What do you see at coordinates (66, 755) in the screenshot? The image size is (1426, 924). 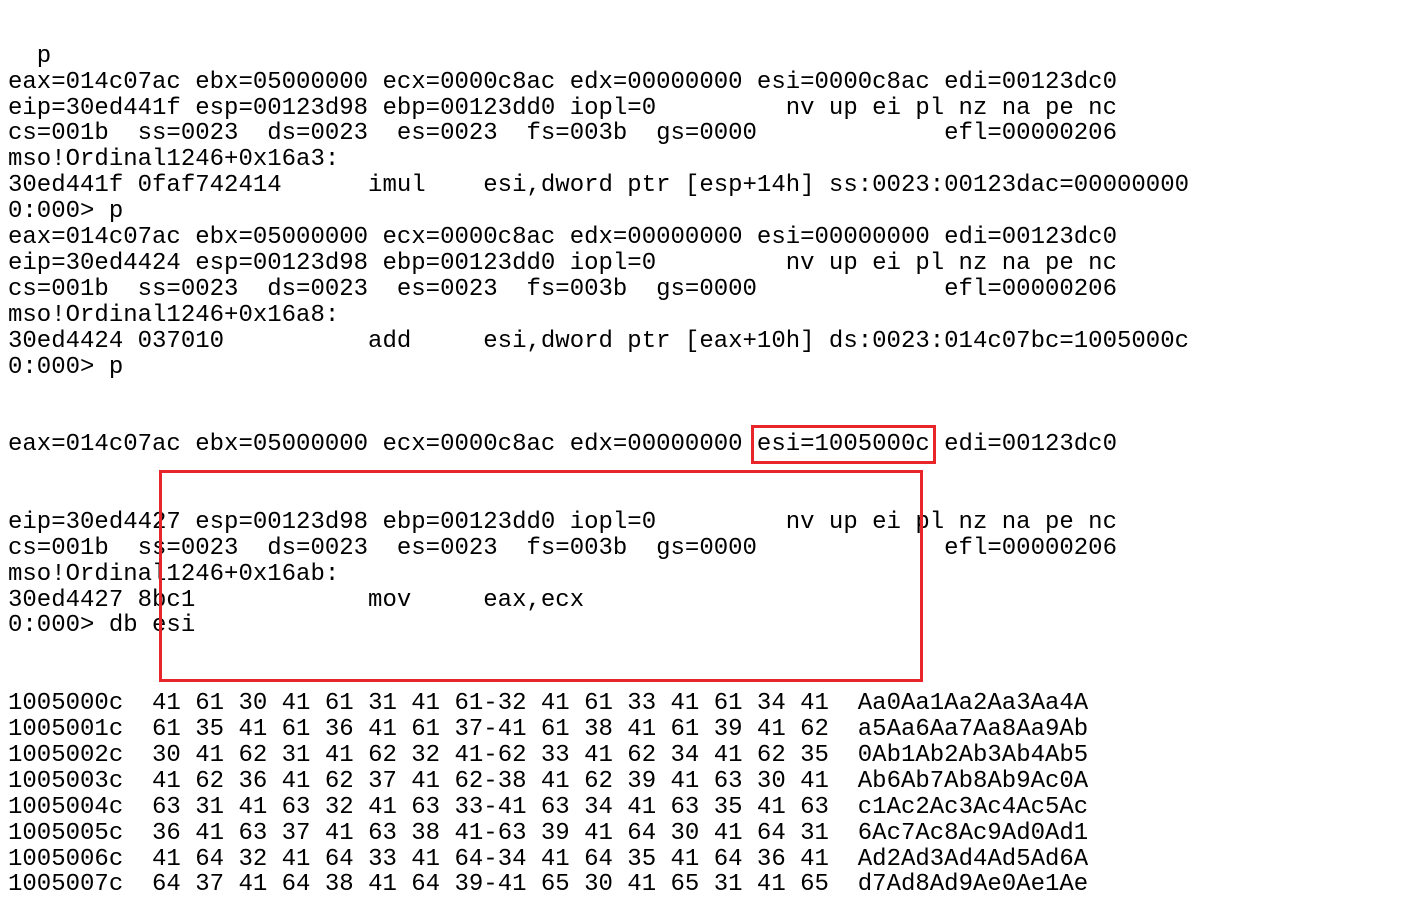 I see `dump-address: 1005002c` at bounding box center [66, 755].